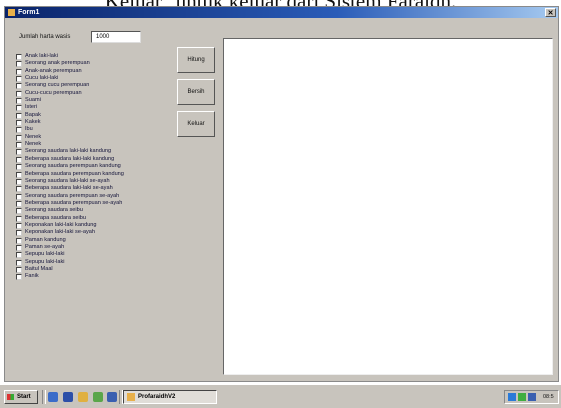 This screenshot has height=408, width=561. What do you see at coordinates (45, 246) in the screenshot?
I see `checkbox-label: Paman se-ayah` at bounding box center [45, 246].